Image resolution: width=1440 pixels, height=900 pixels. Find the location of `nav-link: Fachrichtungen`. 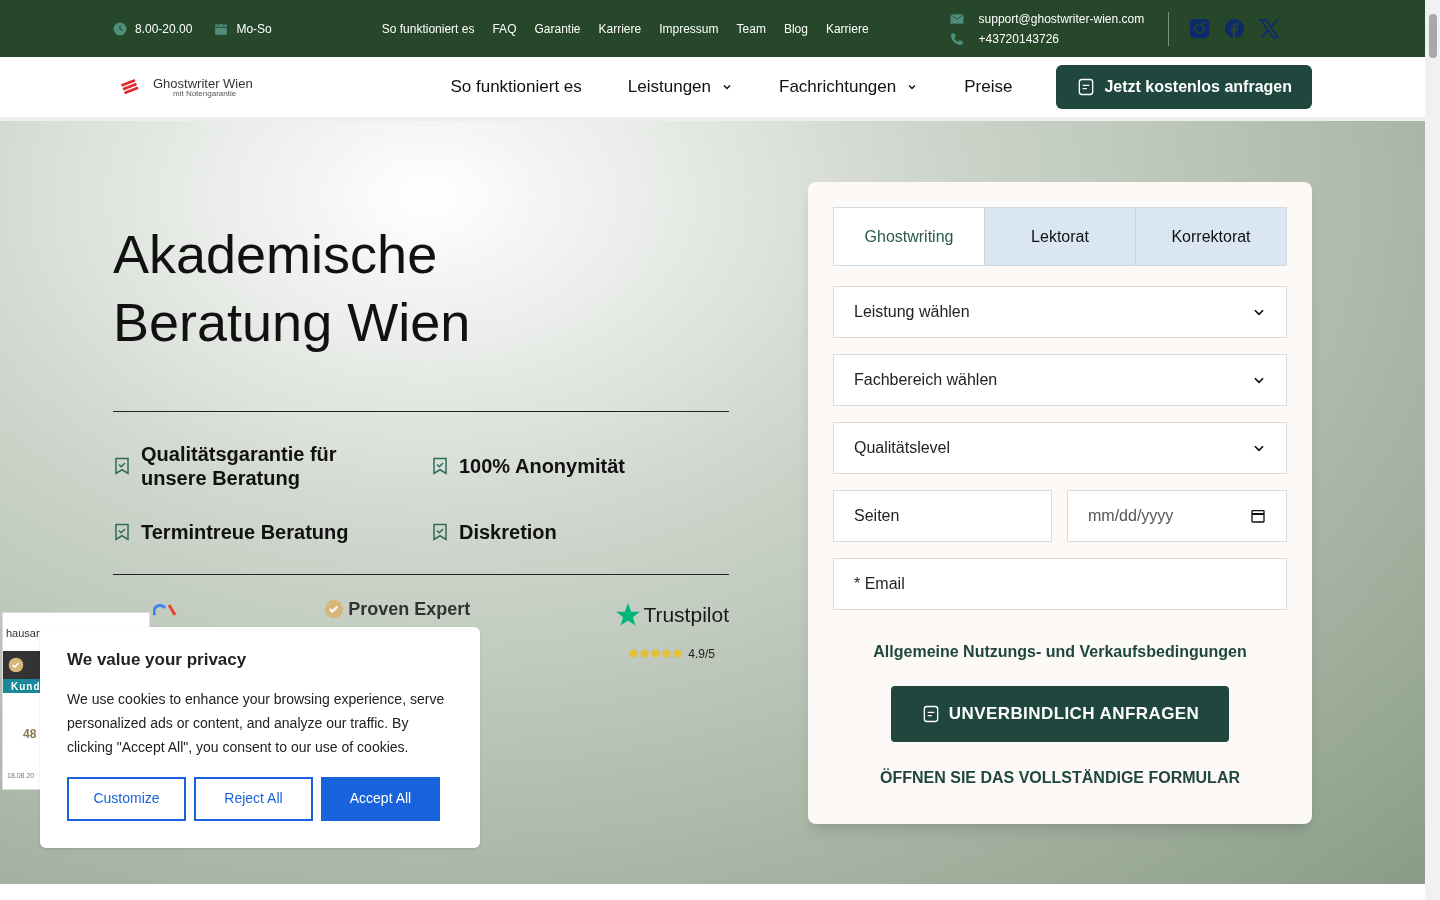

nav-link: Fachrichtungen is located at coordinates (849, 87).